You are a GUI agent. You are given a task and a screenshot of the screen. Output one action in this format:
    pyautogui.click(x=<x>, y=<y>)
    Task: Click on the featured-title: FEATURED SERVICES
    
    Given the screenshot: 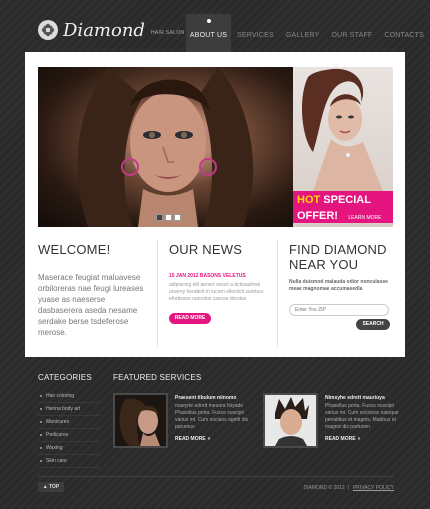 What is the action you would take?
    pyautogui.click(x=157, y=377)
    